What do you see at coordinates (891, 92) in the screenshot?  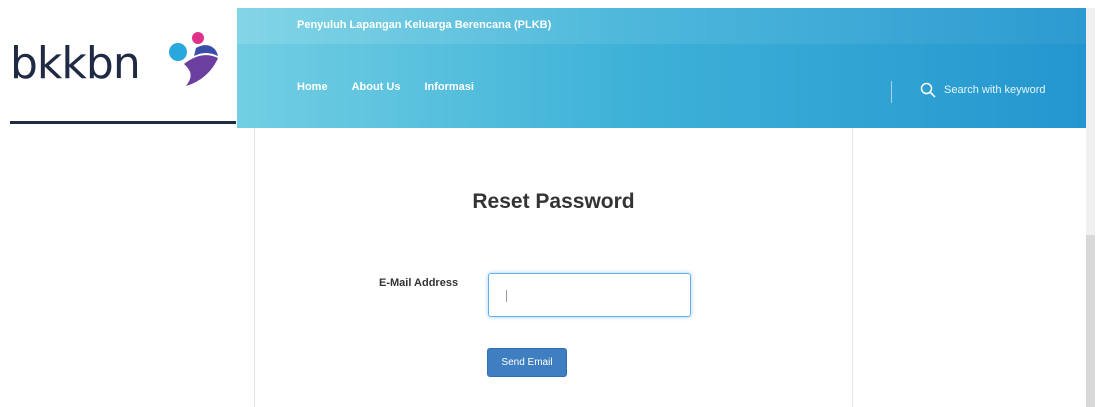 I see `search-divider` at bounding box center [891, 92].